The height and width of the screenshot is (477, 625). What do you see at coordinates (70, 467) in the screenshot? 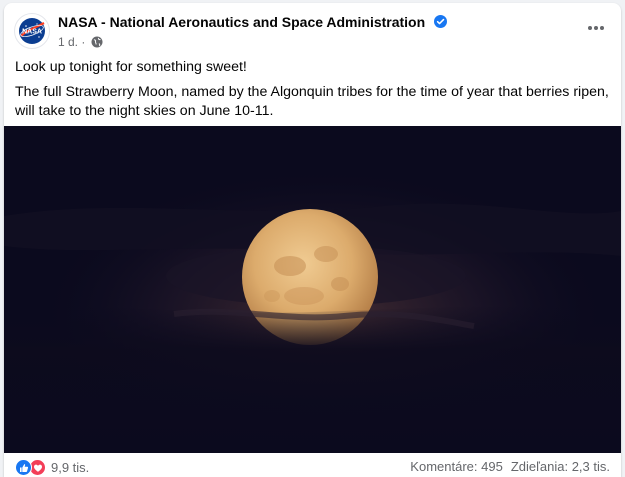
I see `reaction-count: 9,9 tis.` at bounding box center [70, 467].